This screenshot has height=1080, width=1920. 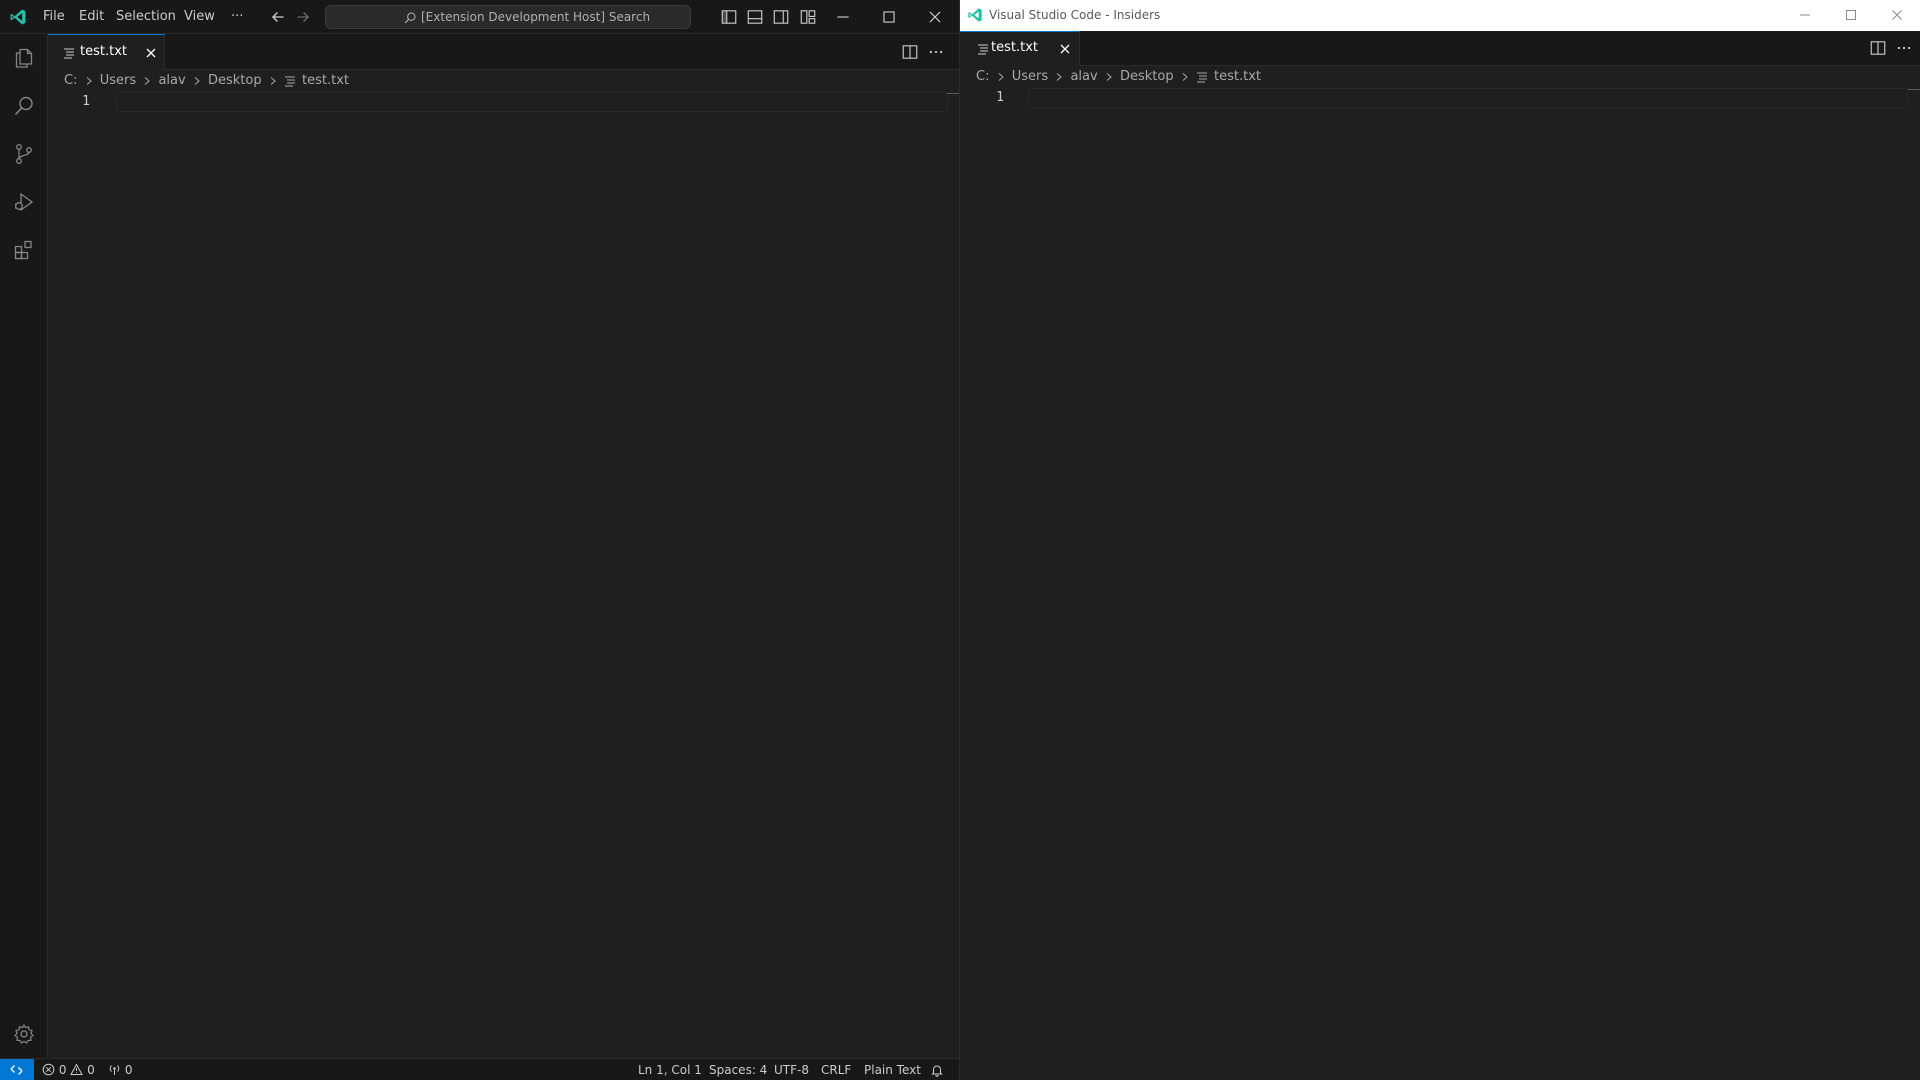 I want to click on vscode-logo-icon, so click(x=18, y=17).